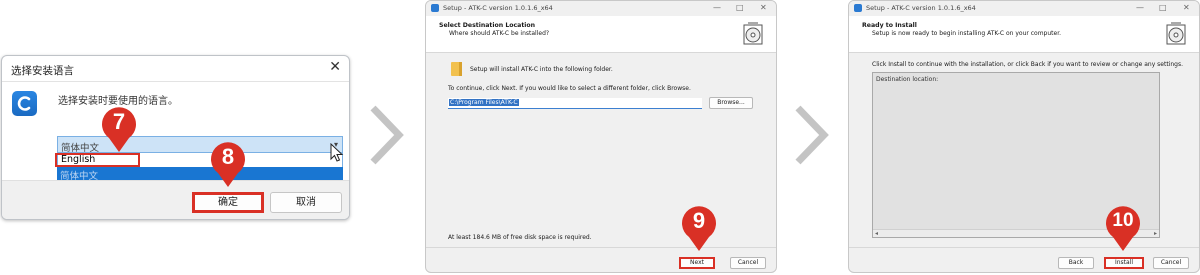  Describe the element at coordinates (499, 33) in the screenshot. I see `page-subheading: Where should ATK-C be installed?` at that location.